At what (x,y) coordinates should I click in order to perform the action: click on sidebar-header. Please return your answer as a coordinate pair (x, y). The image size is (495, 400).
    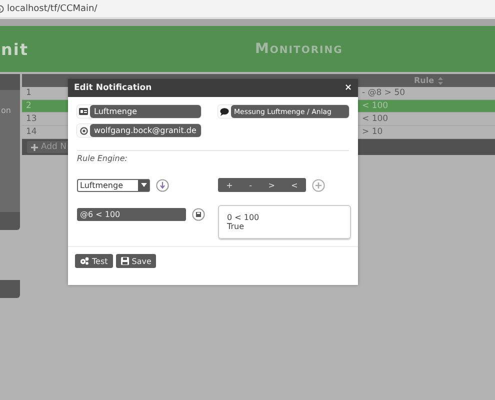
    Looking at the image, I should click on (10, 82).